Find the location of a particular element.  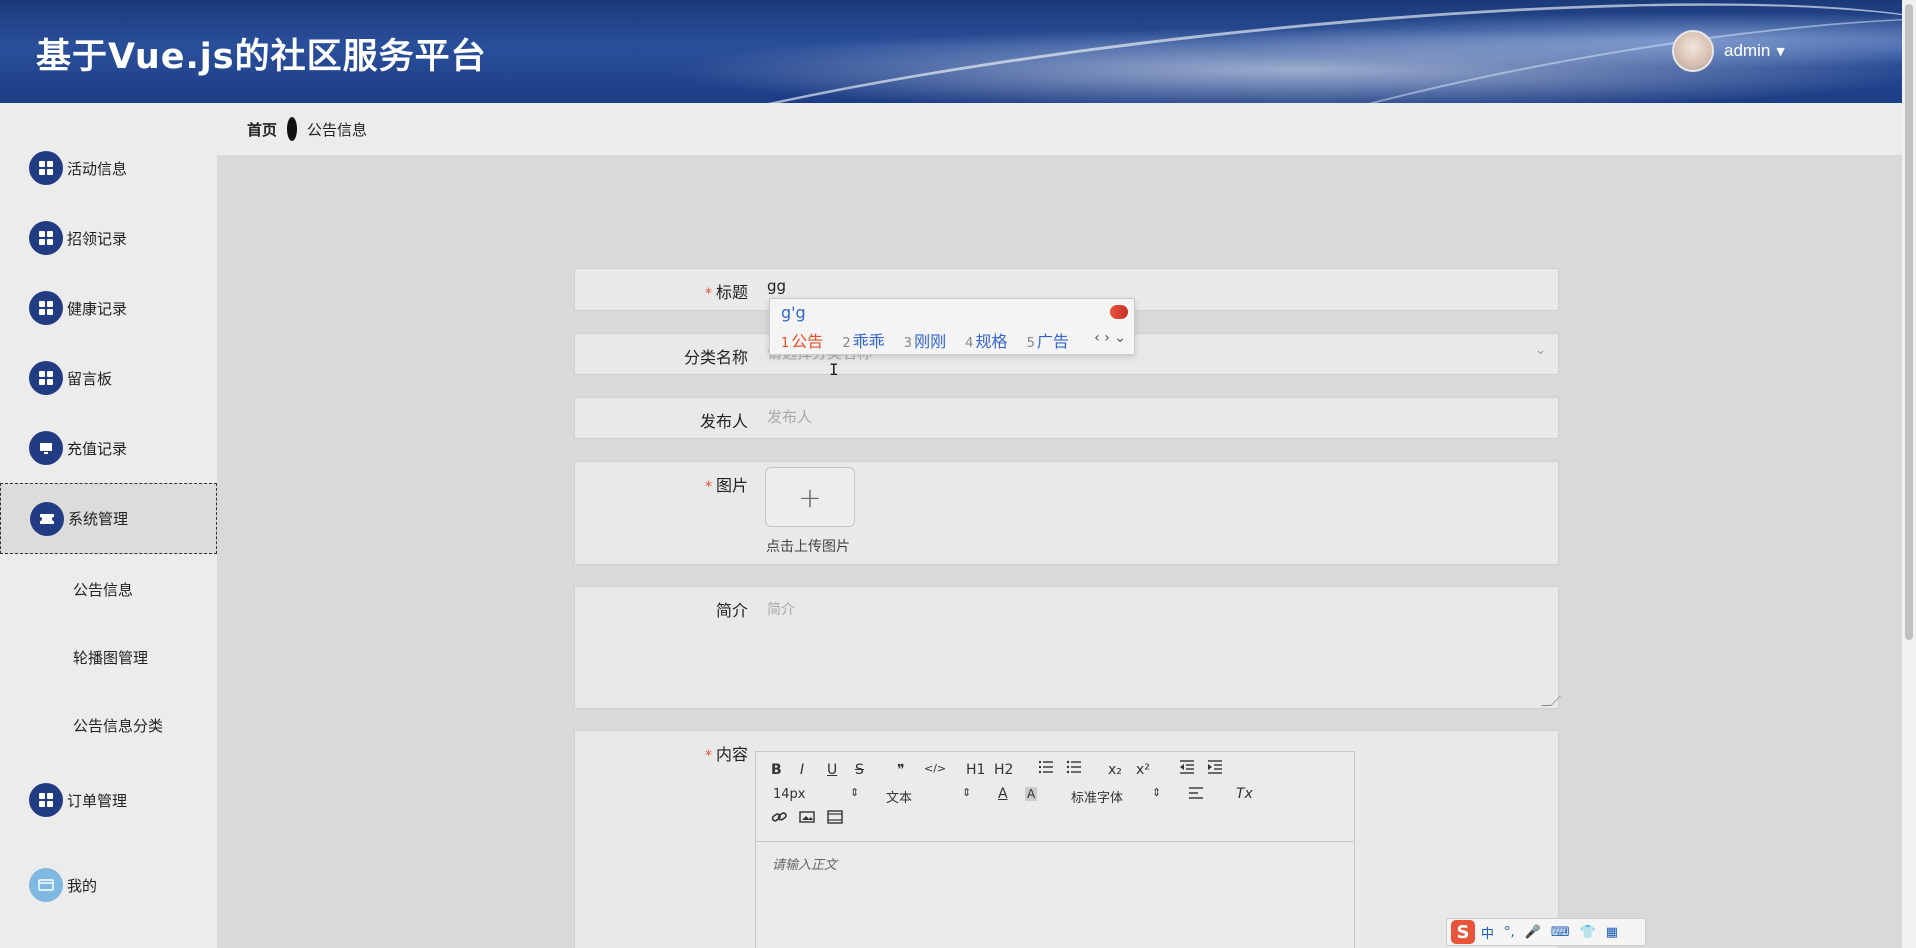

form-row-intro: 简介 简介 is located at coordinates (1067, 647).